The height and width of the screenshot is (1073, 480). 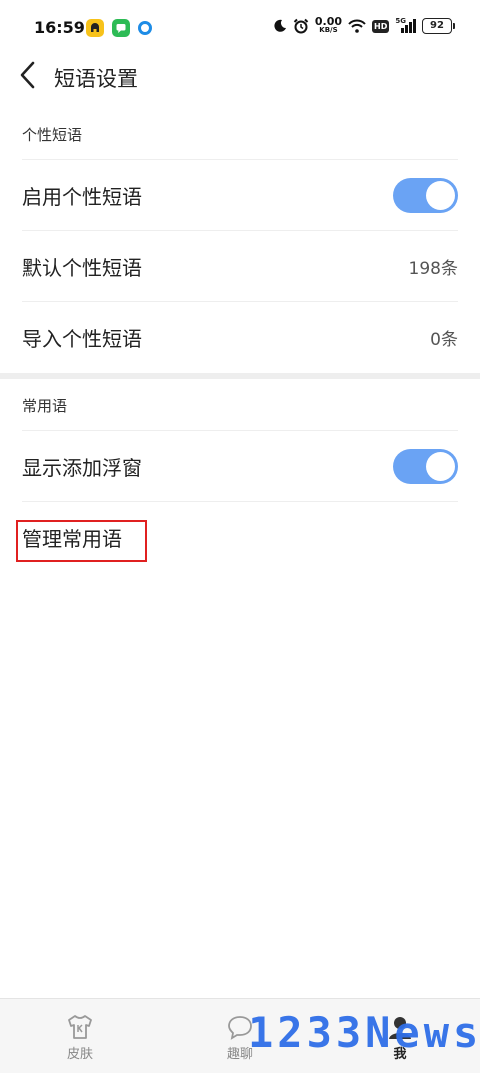 What do you see at coordinates (240, 336) in the screenshot?
I see `import-personal-phrases-row: 导入个性短语 0条` at bounding box center [240, 336].